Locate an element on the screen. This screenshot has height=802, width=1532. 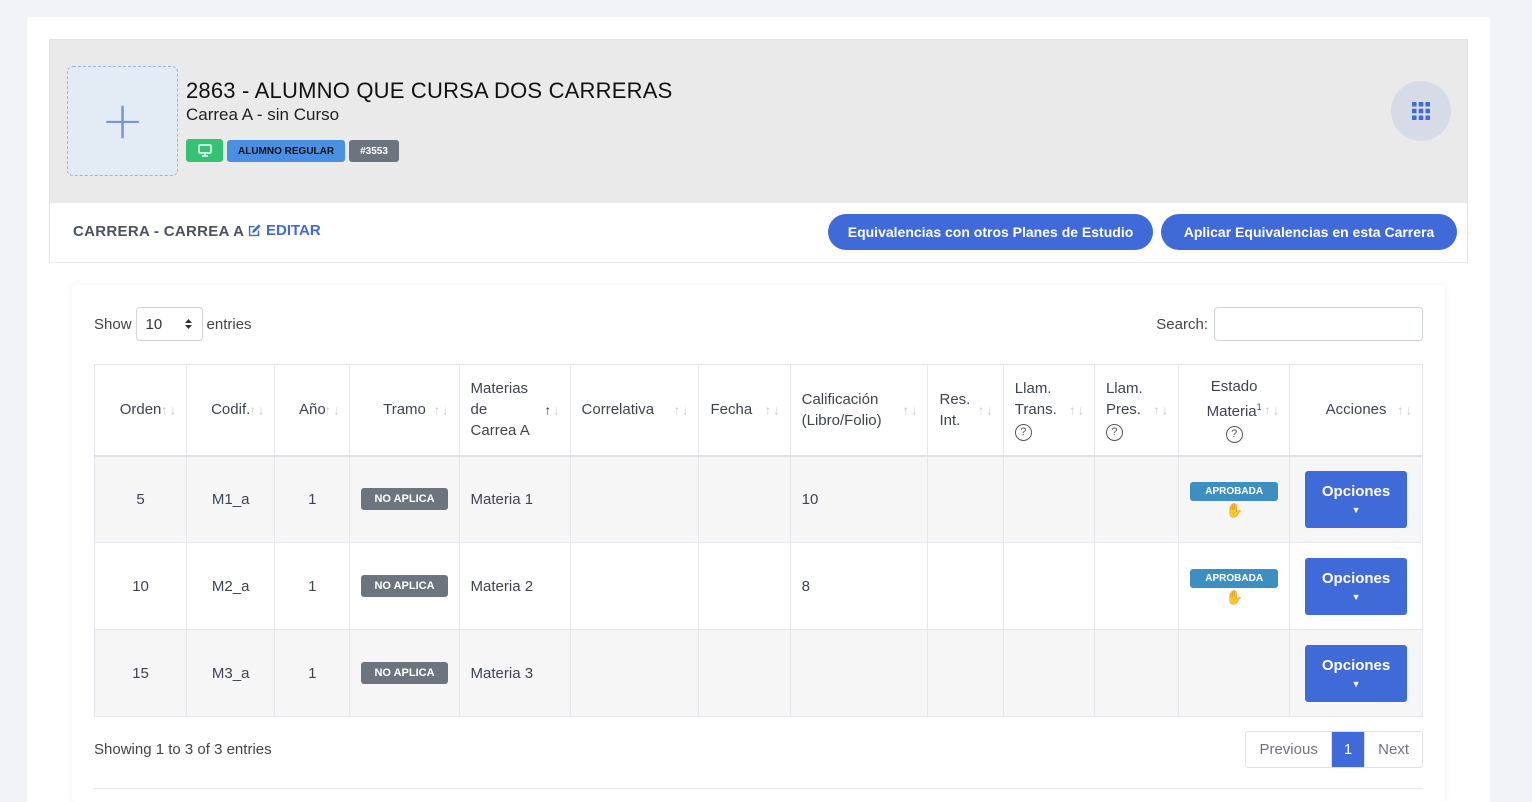
edit-icon is located at coordinates (254, 230).